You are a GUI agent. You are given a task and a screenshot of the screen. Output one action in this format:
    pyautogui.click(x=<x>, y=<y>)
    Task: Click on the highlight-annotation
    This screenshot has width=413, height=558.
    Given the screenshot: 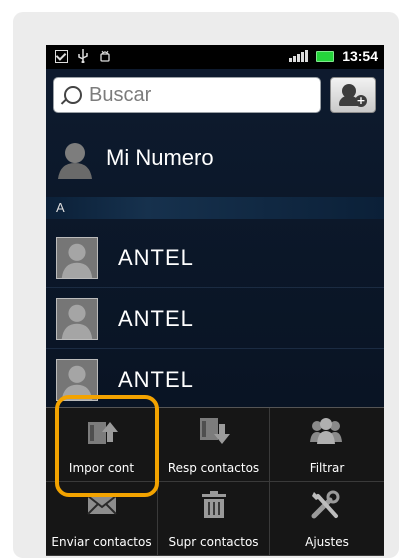 What is the action you would take?
    pyautogui.click(x=107, y=446)
    